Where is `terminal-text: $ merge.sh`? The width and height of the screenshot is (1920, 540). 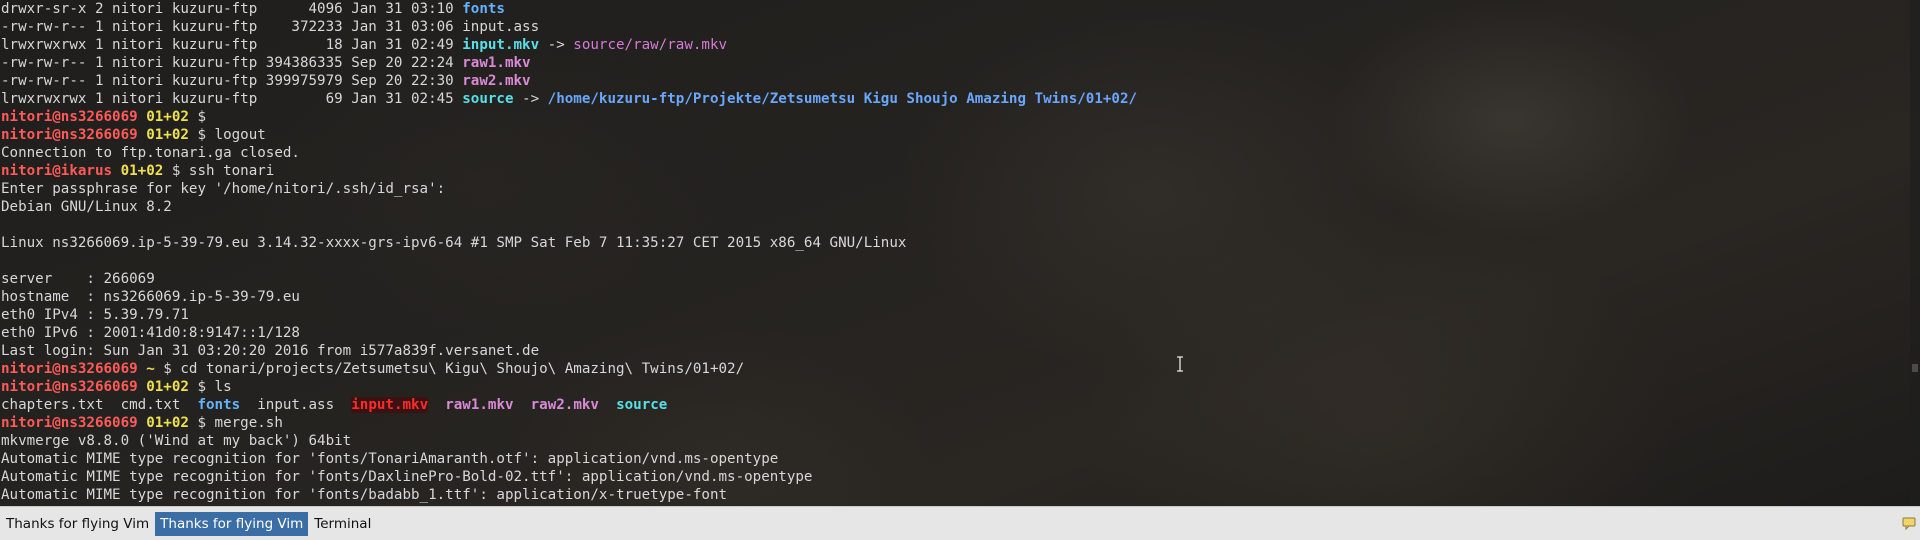
terminal-text: $ merge.sh is located at coordinates (235, 423).